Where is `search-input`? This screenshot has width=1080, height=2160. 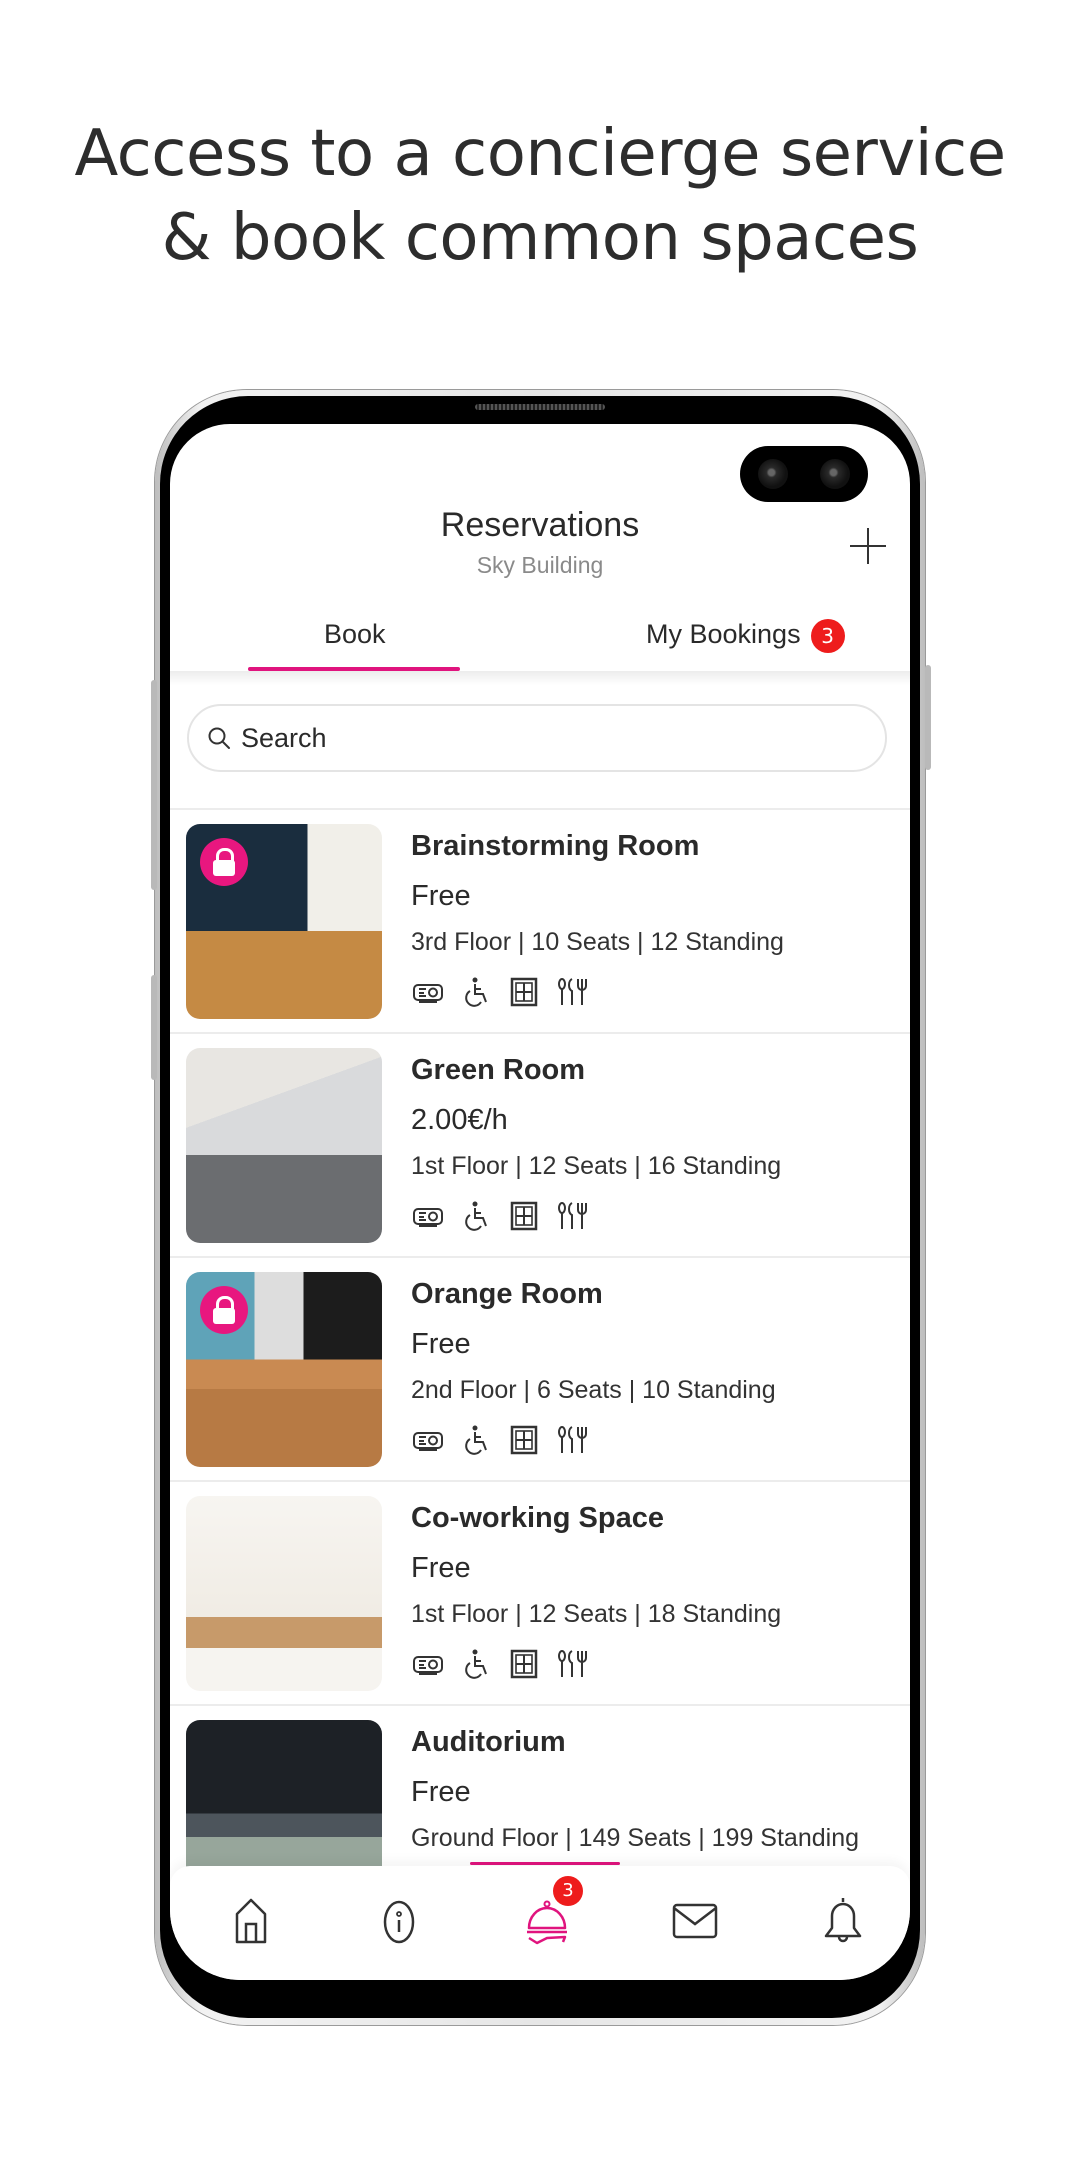 search-input is located at coordinates (541, 738).